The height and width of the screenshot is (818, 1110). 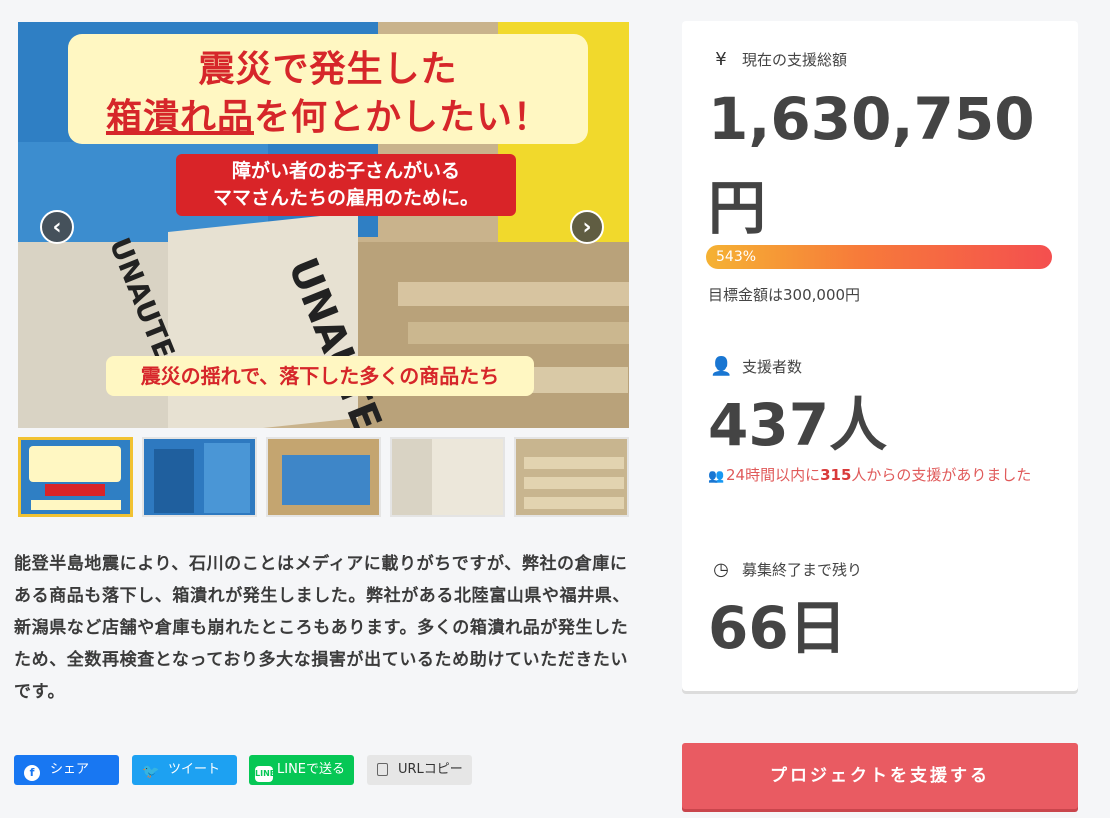 I want to click on facebook-share-label: シェア, so click(x=70, y=769).